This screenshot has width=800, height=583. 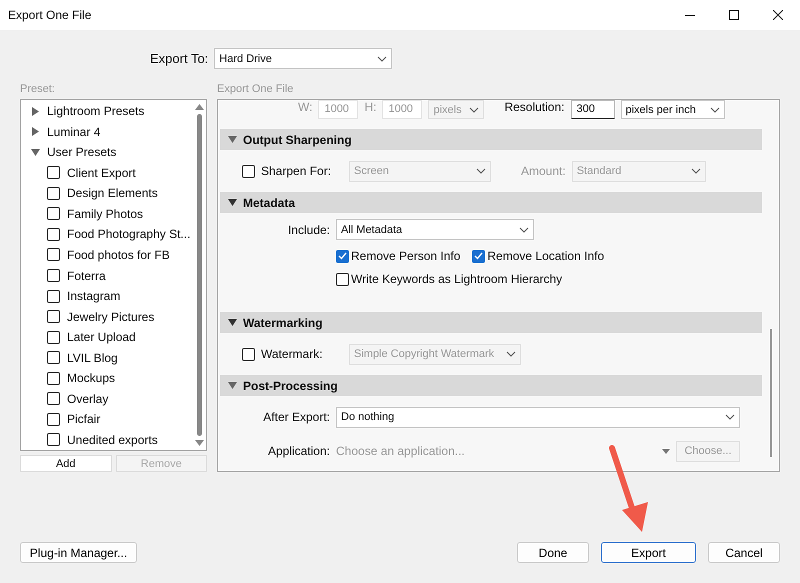 What do you see at coordinates (303, 58) in the screenshot?
I see `export-to-dropdown: Hard Drive` at bounding box center [303, 58].